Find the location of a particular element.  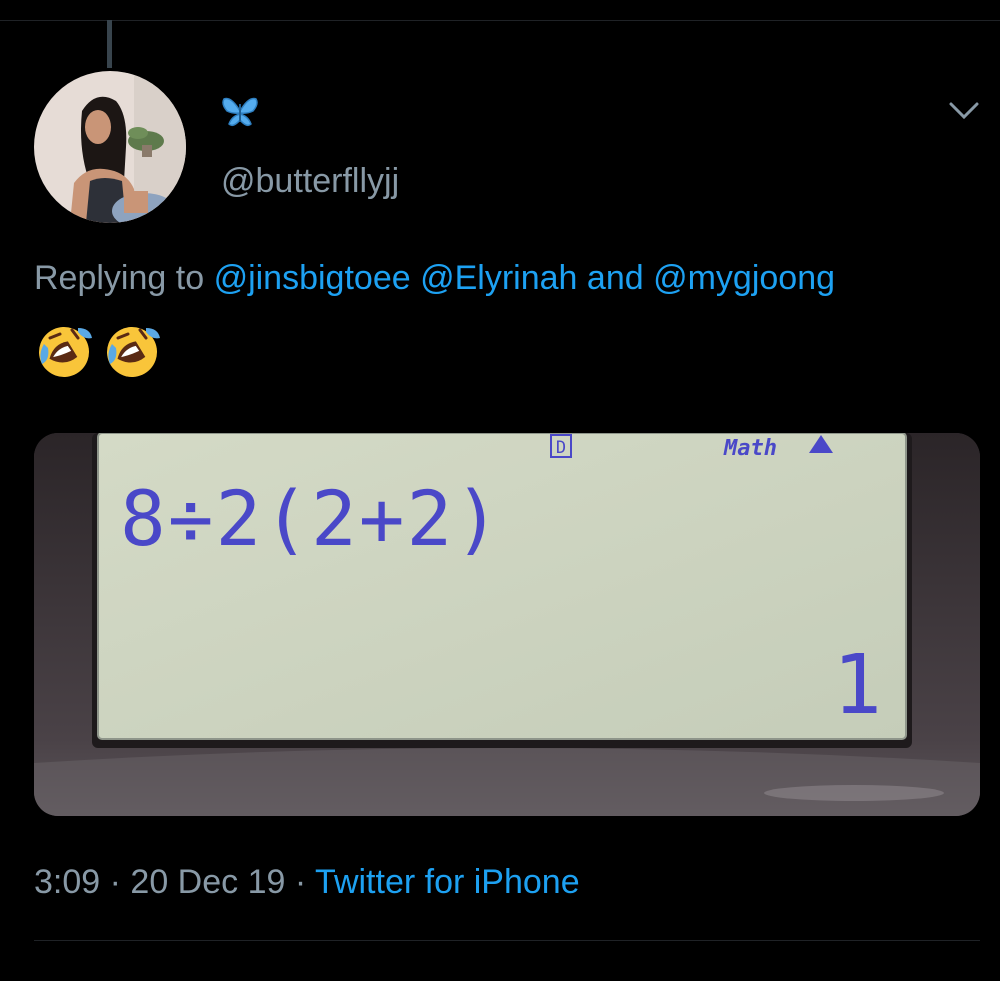

tweet-meta: 3:09 · 20 Dec 19 · Twitter for iPhone is located at coordinates (307, 882).